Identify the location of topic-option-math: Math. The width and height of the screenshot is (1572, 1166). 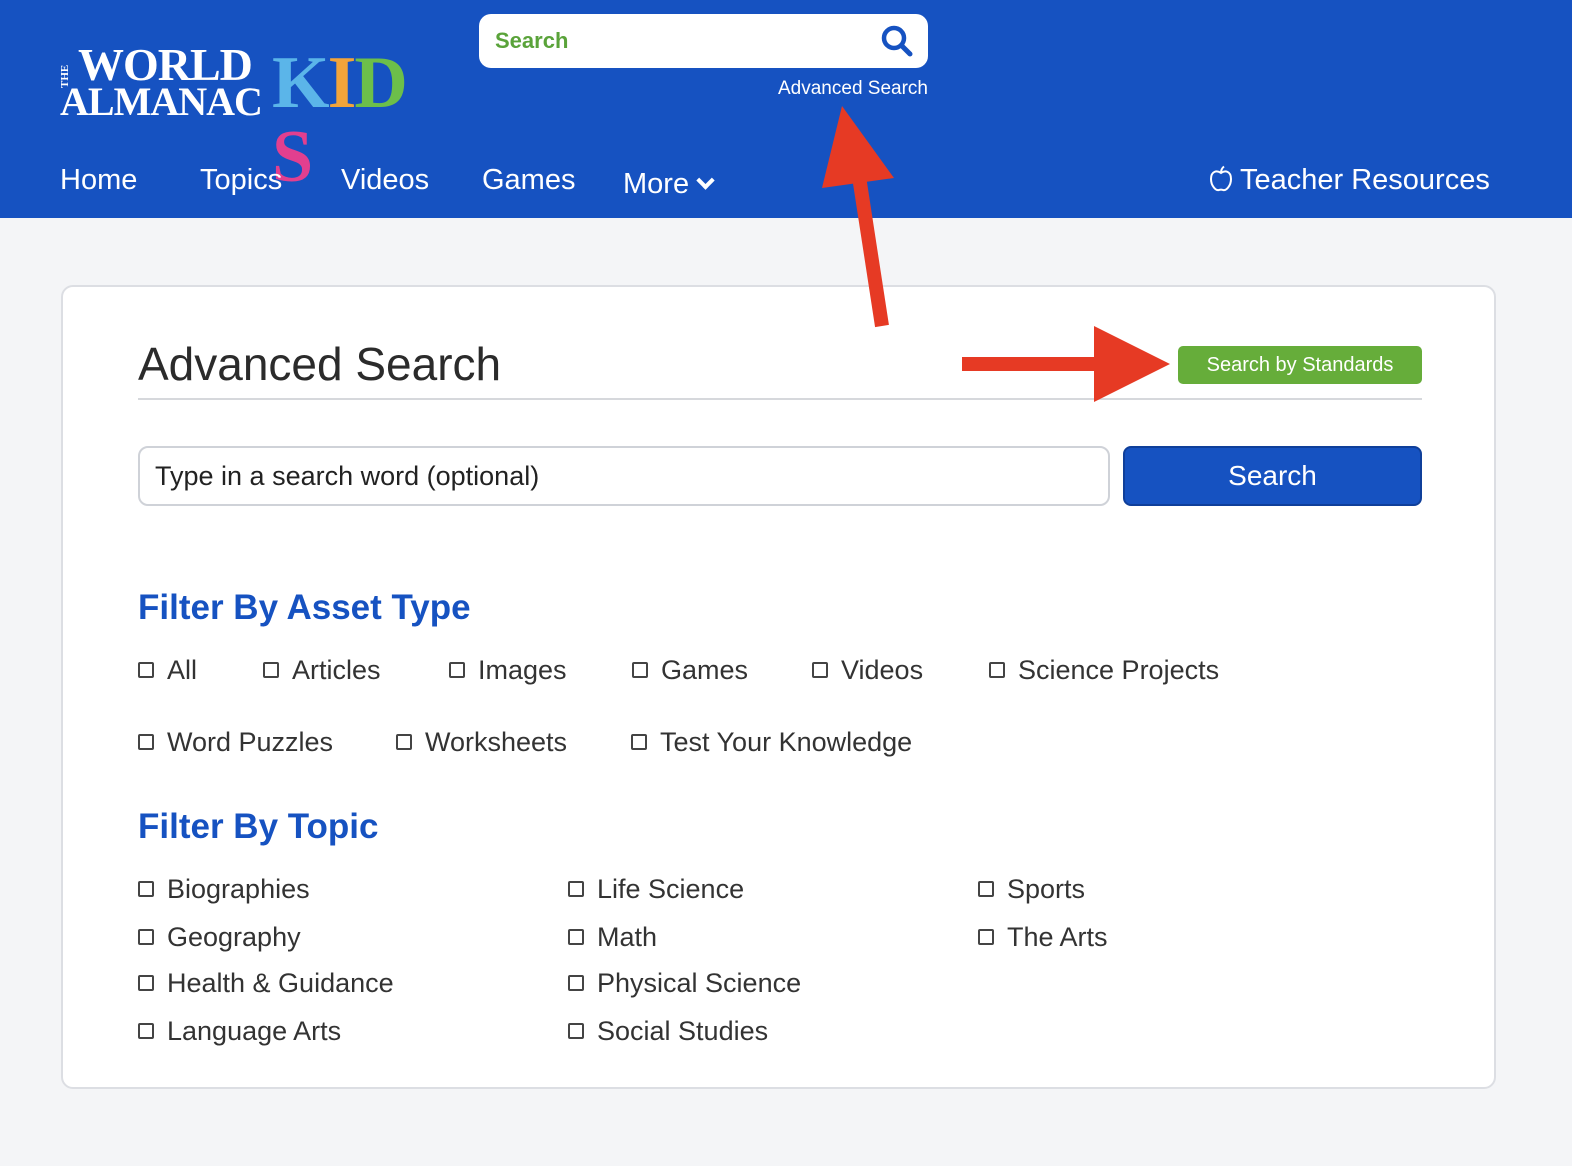
(612, 937).